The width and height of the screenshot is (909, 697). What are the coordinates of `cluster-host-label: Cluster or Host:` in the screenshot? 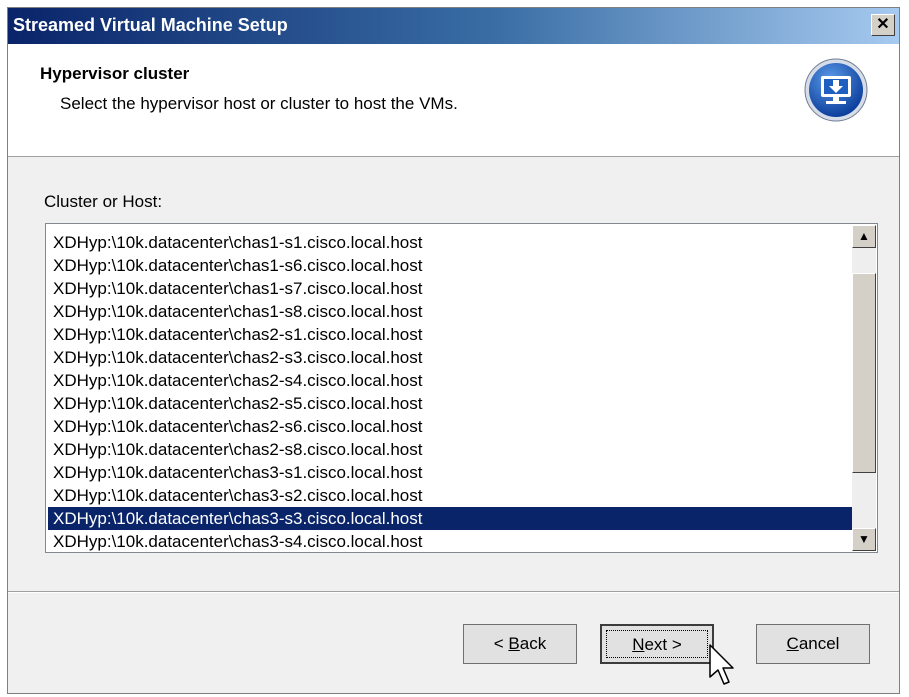 It's located at (103, 201).